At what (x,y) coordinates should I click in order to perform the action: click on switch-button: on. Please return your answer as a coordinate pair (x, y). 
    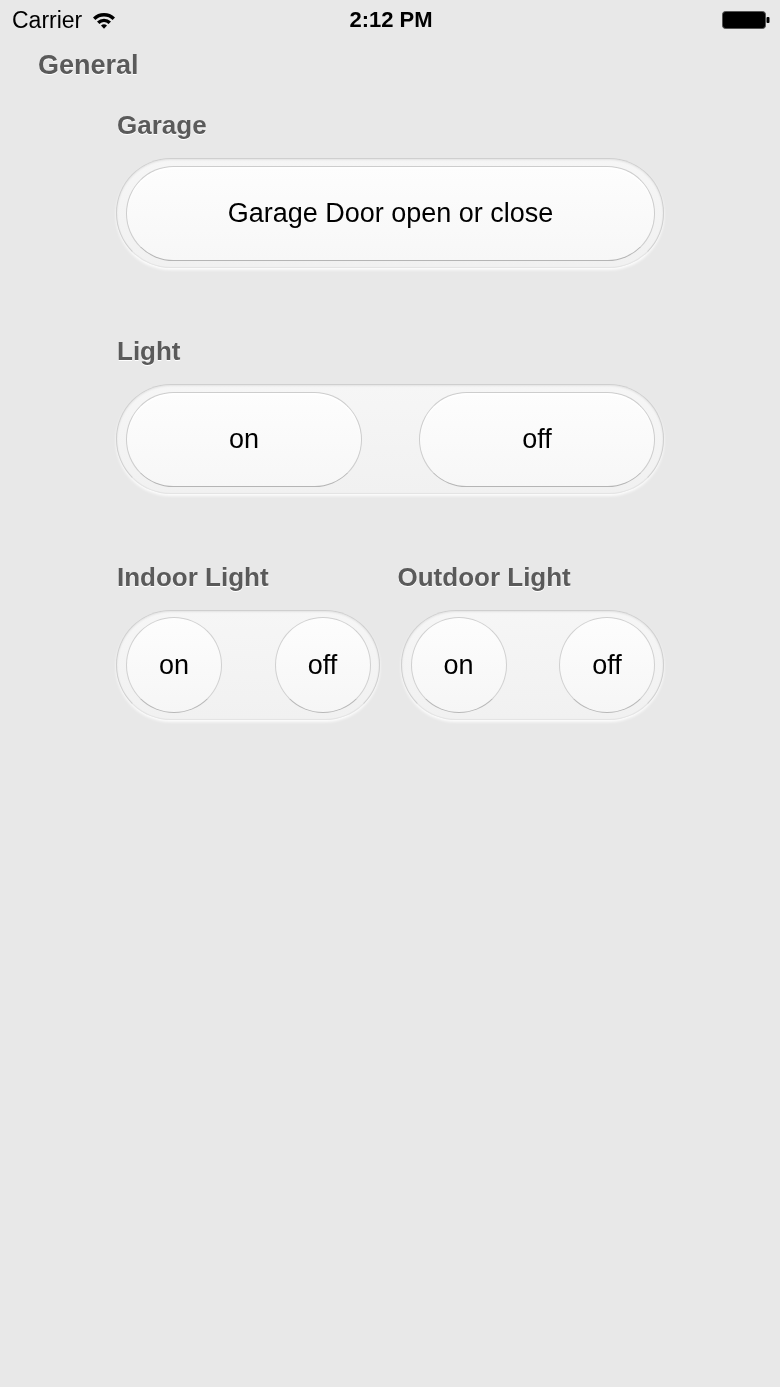
    Looking at the image, I should click on (244, 439).